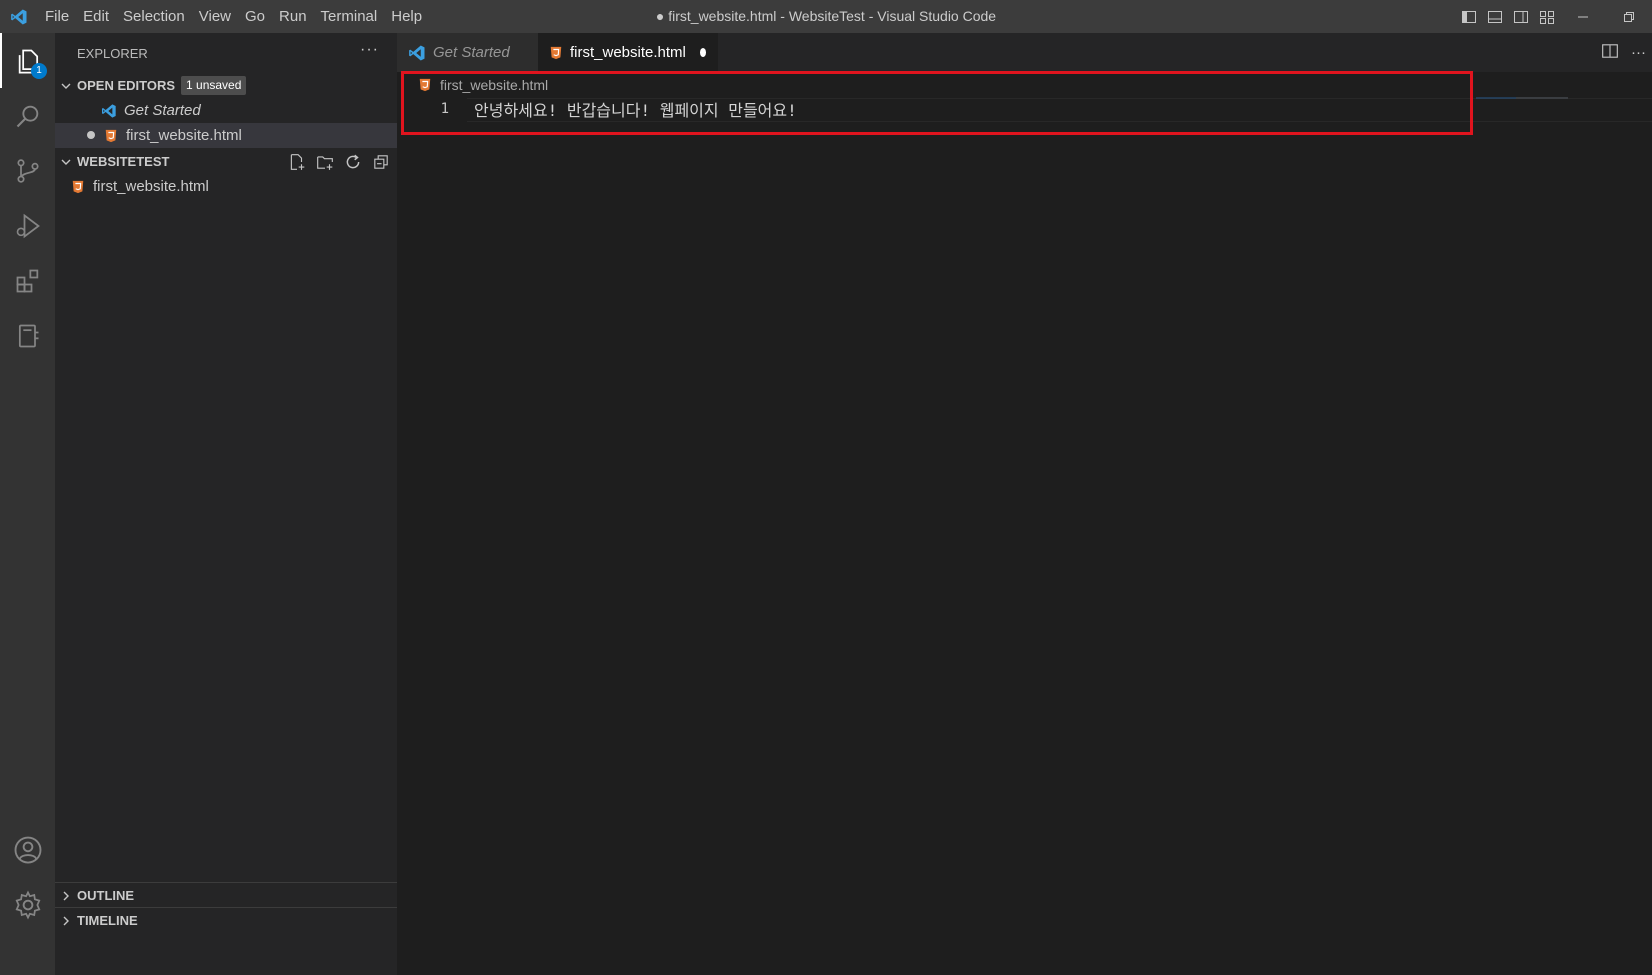  I want to click on extensions-icon, so click(27, 280).